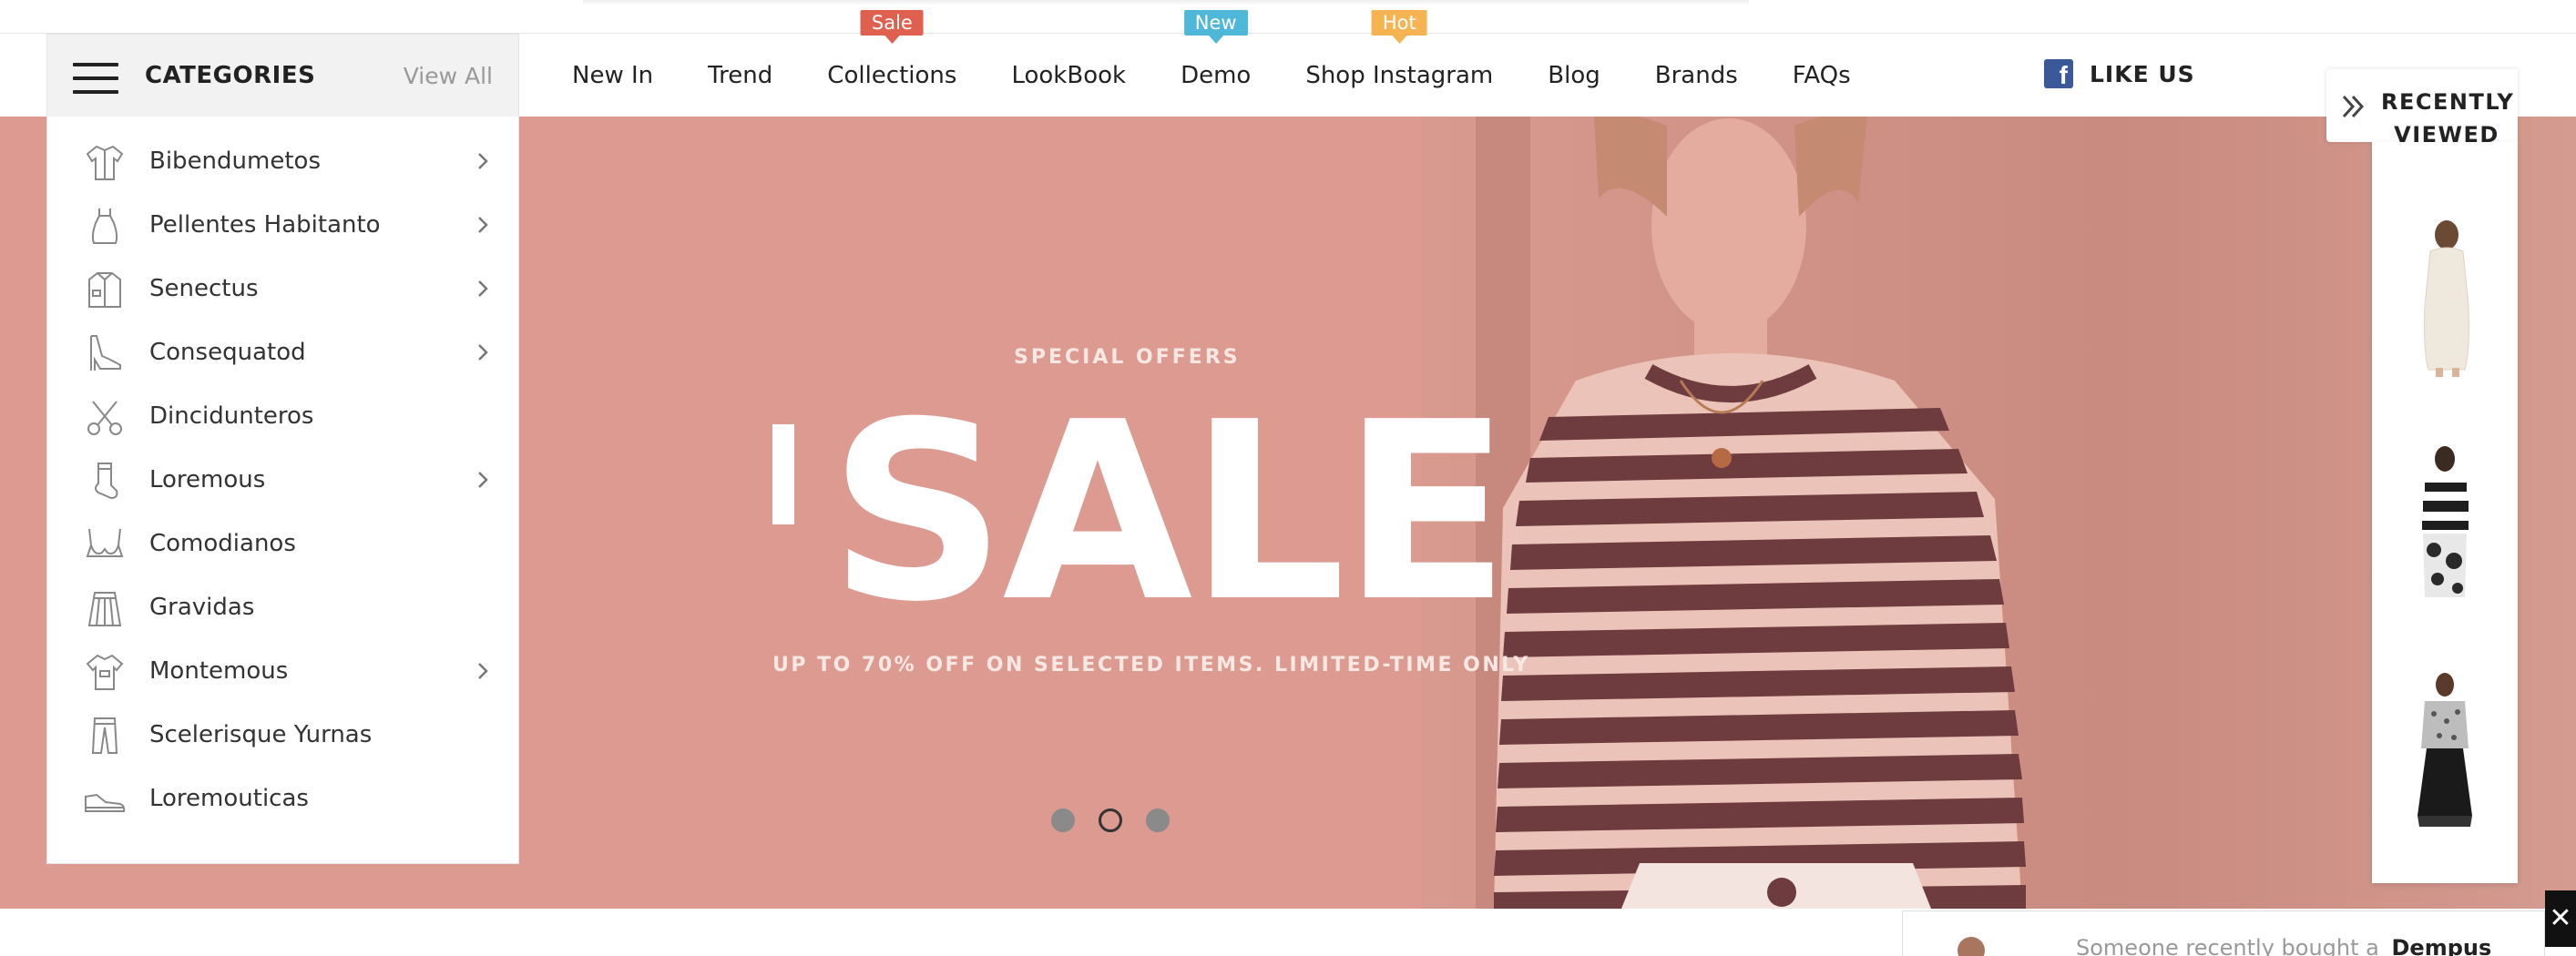 Image resolution: width=2576 pixels, height=956 pixels. What do you see at coordinates (448, 76) in the screenshot?
I see `view-all-link: View All` at bounding box center [448, 76].